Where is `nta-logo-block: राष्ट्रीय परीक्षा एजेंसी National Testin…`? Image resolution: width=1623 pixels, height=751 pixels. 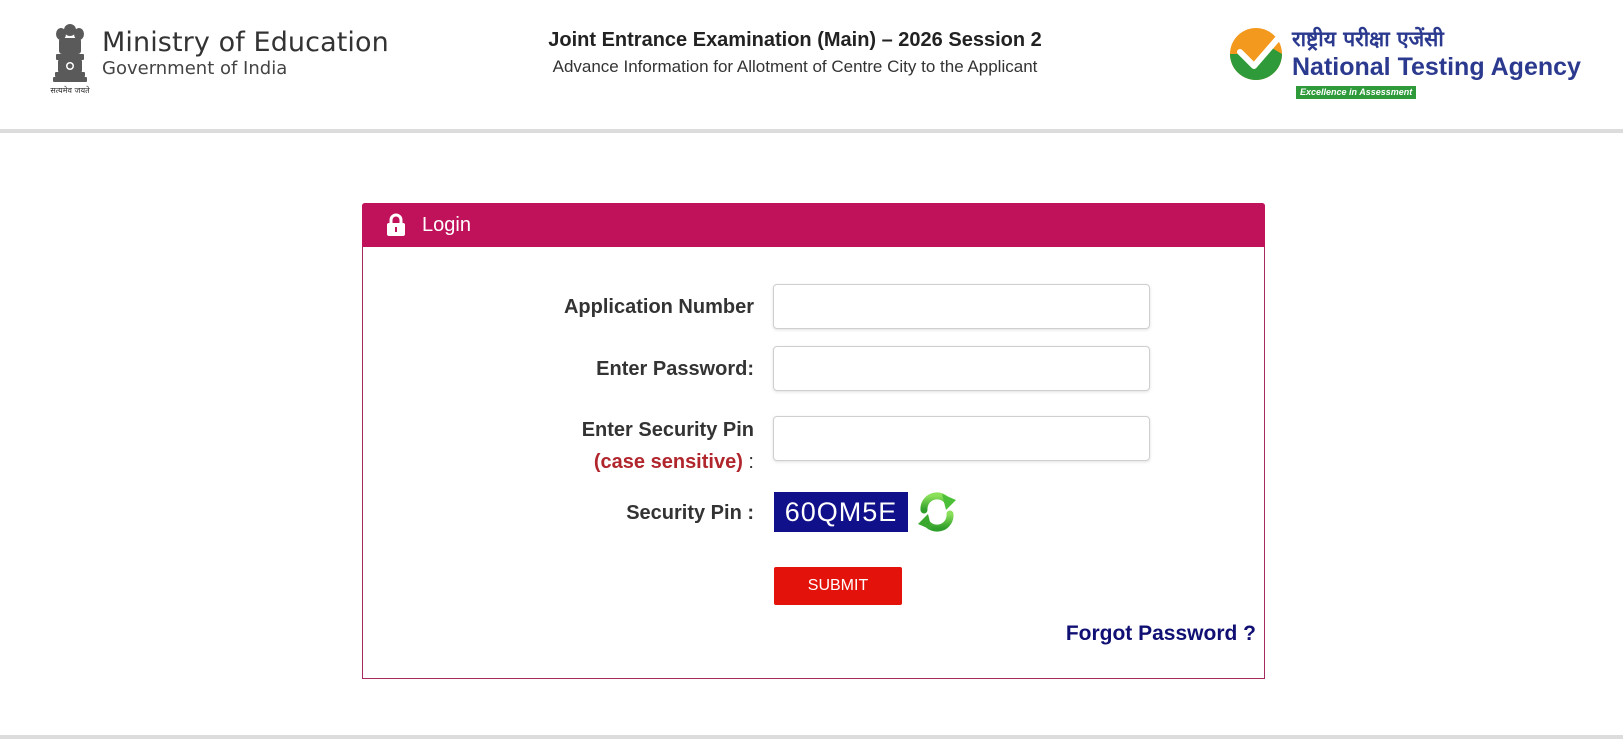 nta-logo-block: राष्ट्रीय परीक्षा एजेंसी National Testin… is located at coordinates (1404, 63).